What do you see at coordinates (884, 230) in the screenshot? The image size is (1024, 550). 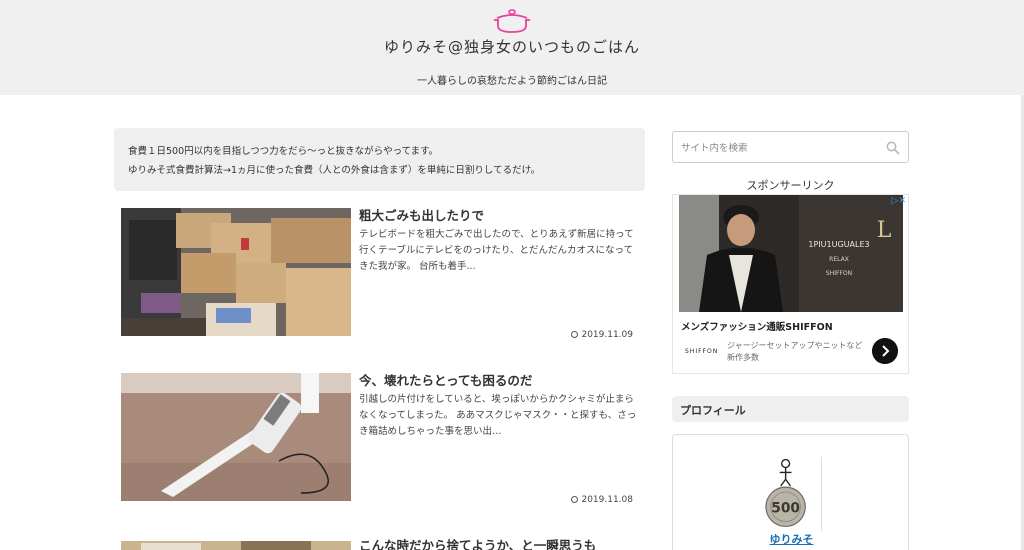 I see `svg-text: L` at bounding box center [884, 230].